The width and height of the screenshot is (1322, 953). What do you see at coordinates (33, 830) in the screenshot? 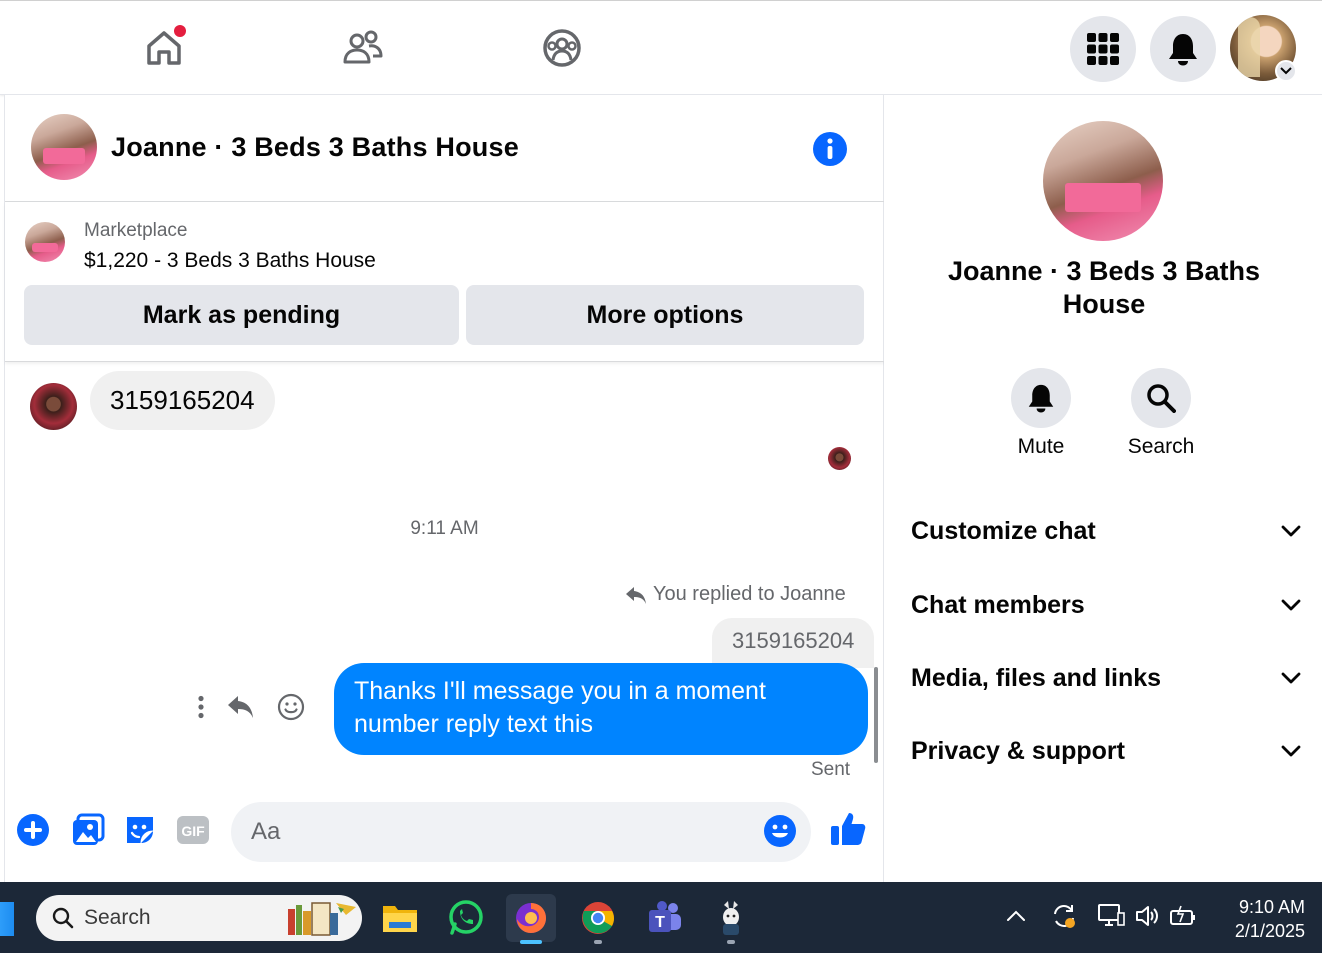
I see `plus-icon` at bounding box center [33, 830].